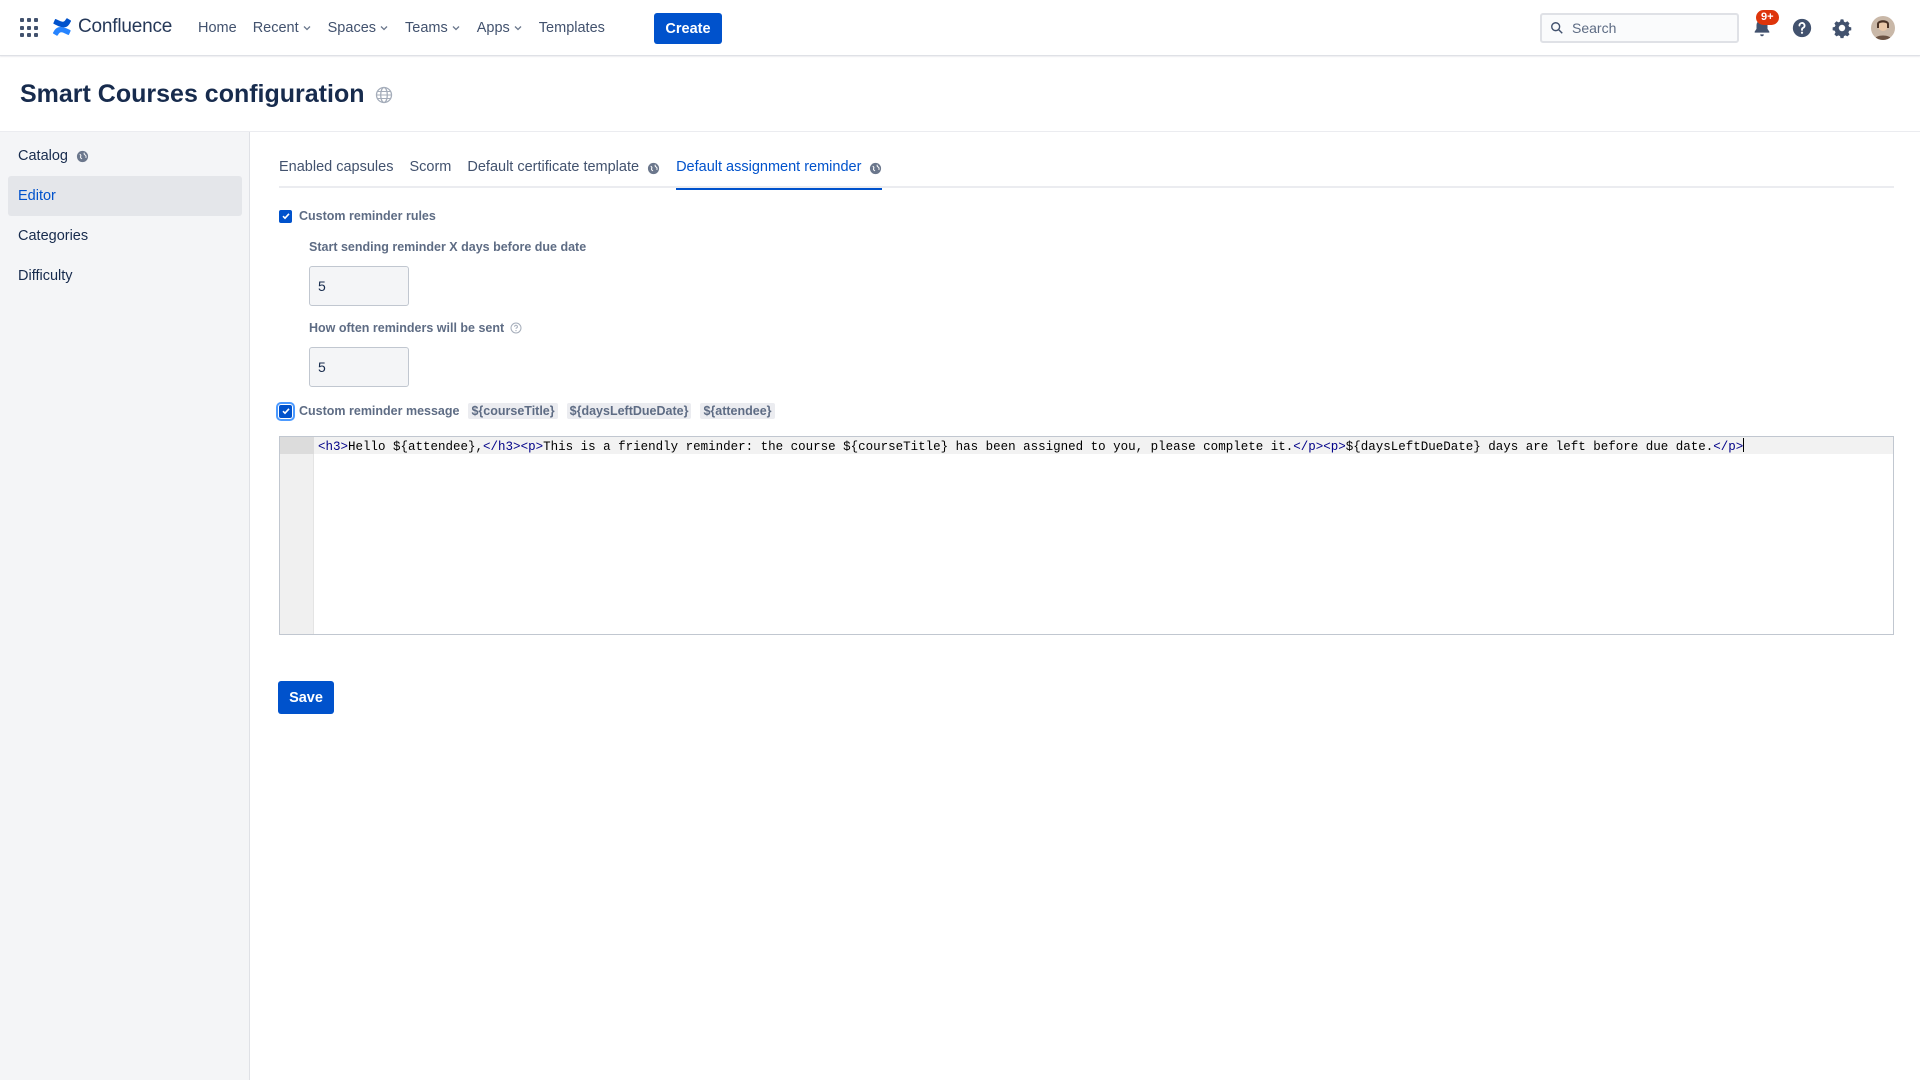 The image size is (1920, 1080). Describe the element at coordinates (62, 27) in the screenshot. I see `confluence-logo-icon` at that location.